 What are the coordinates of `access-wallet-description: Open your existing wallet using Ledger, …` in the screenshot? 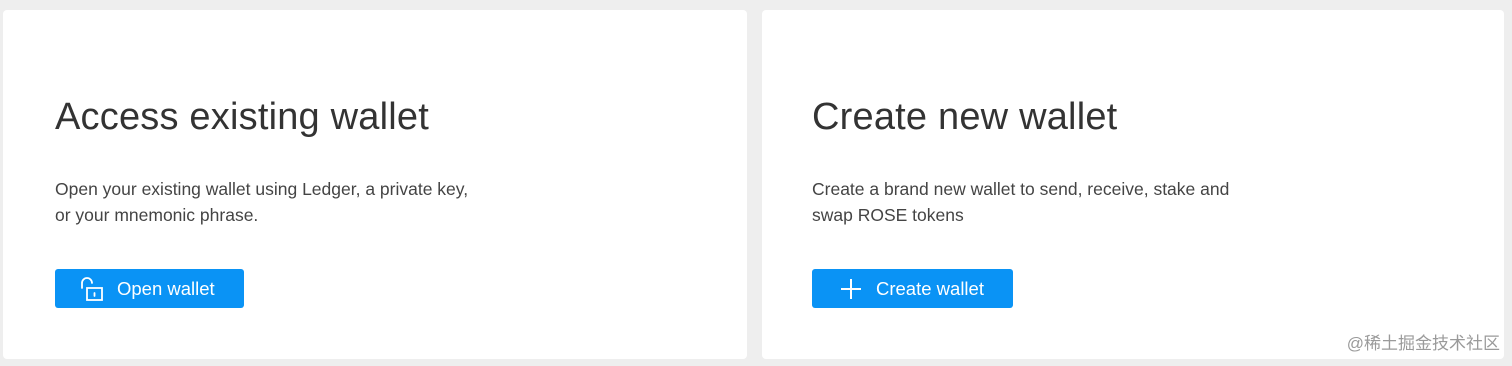 It's located at (262, 202).